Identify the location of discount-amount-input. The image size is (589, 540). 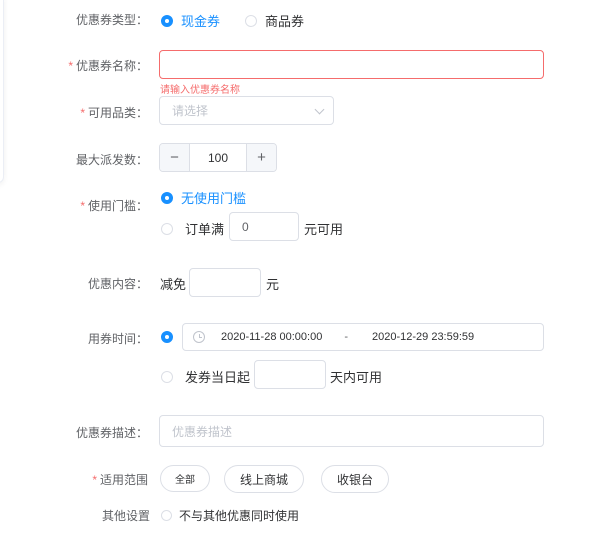
(225, 282).